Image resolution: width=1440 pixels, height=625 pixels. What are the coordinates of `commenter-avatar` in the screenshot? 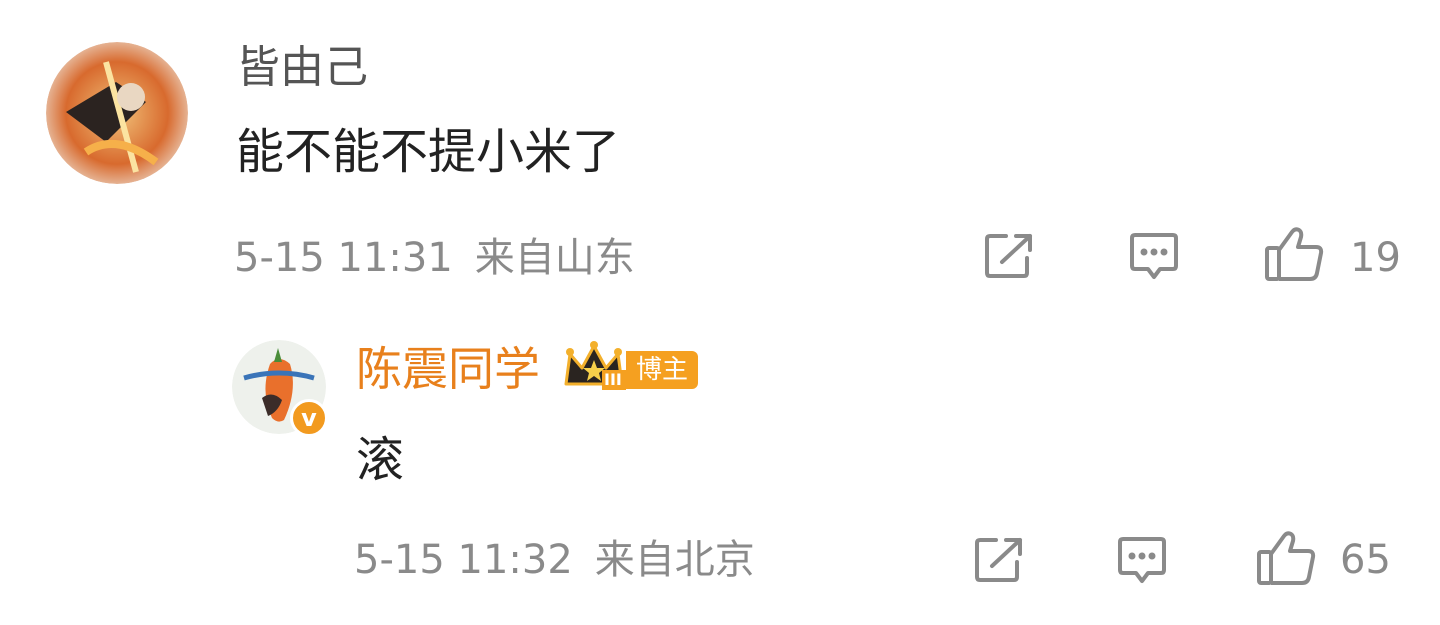 It's located at (117, 113).